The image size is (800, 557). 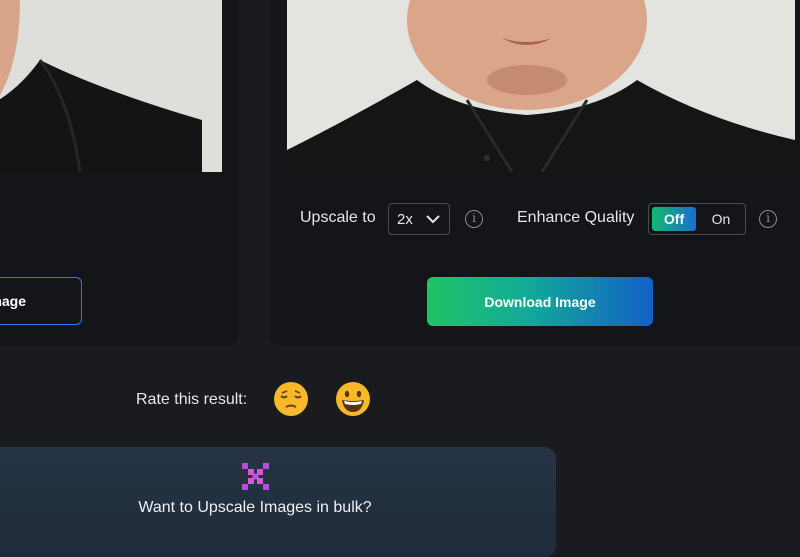 What do you see at coordinates (540, 301) in the screenshot?
I see `download-image-button: Download Image` at bounding box center [540, 301].